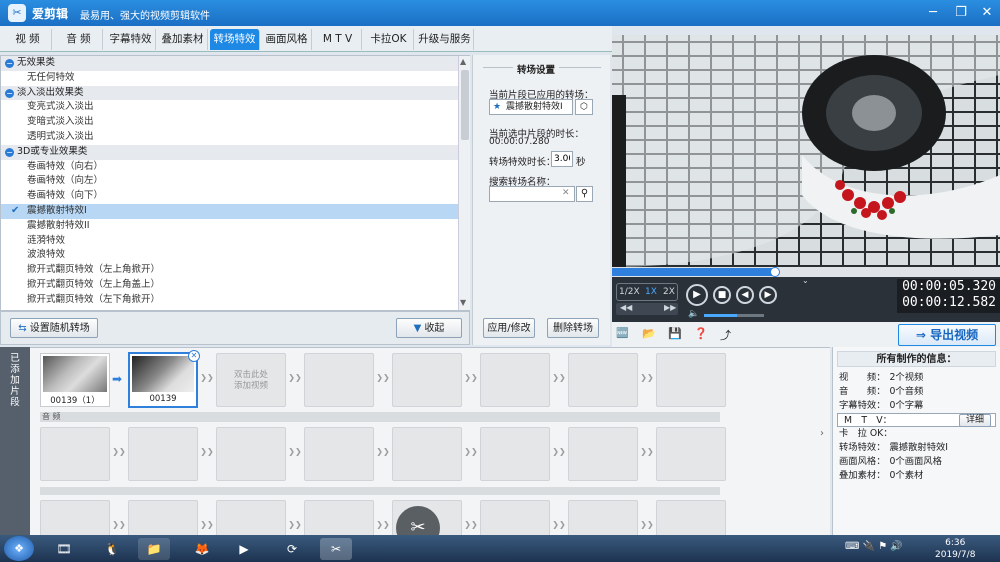  I want to click on search-icon: ⚲, so click(584, 194).